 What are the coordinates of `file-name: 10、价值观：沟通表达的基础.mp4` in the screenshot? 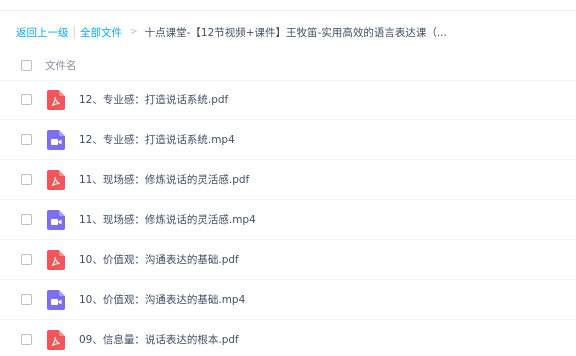 It's located at (162, 299).